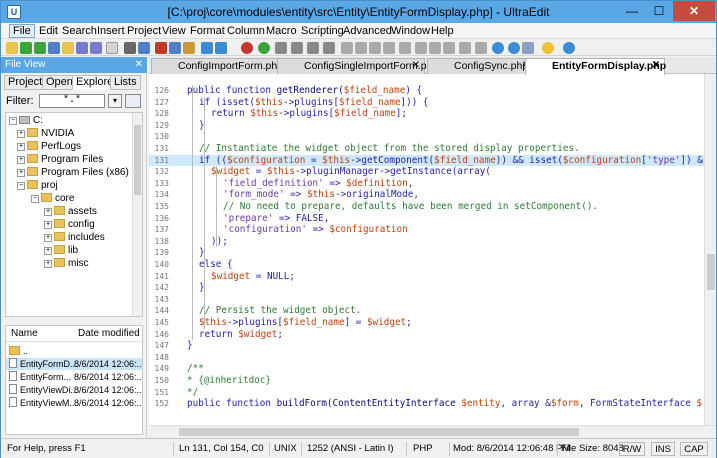 The image size is (717, 458). What do you see at coordinates (528, 48) in the screenshot?
I see `web-search-icon` at bounding box center [528, 48].